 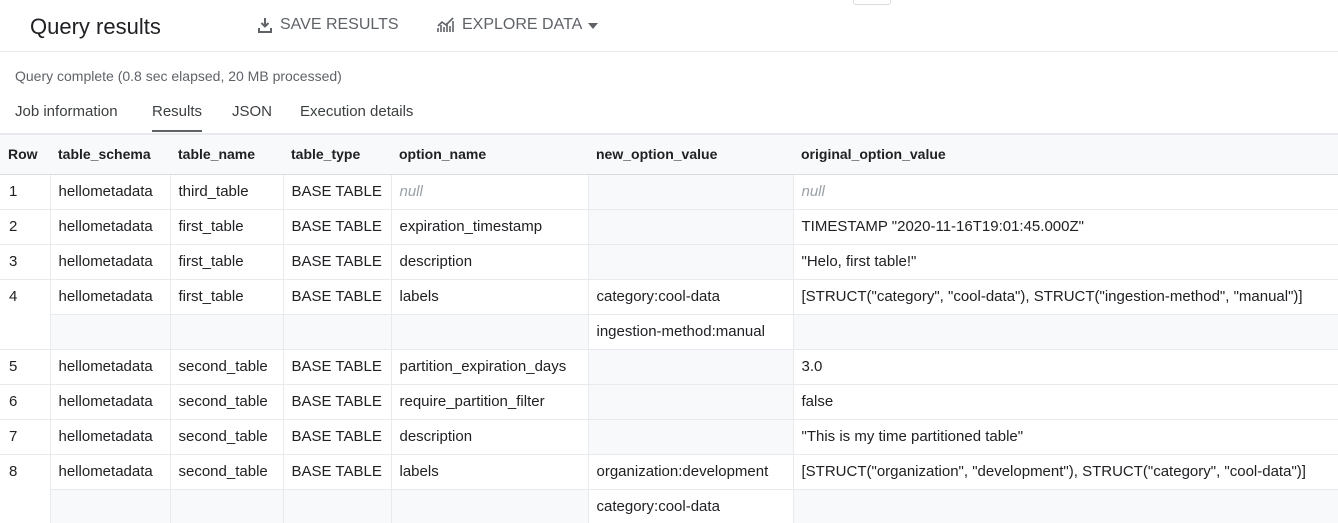 I want to click on row-number-cell: 1, so click(x=25, y=192).